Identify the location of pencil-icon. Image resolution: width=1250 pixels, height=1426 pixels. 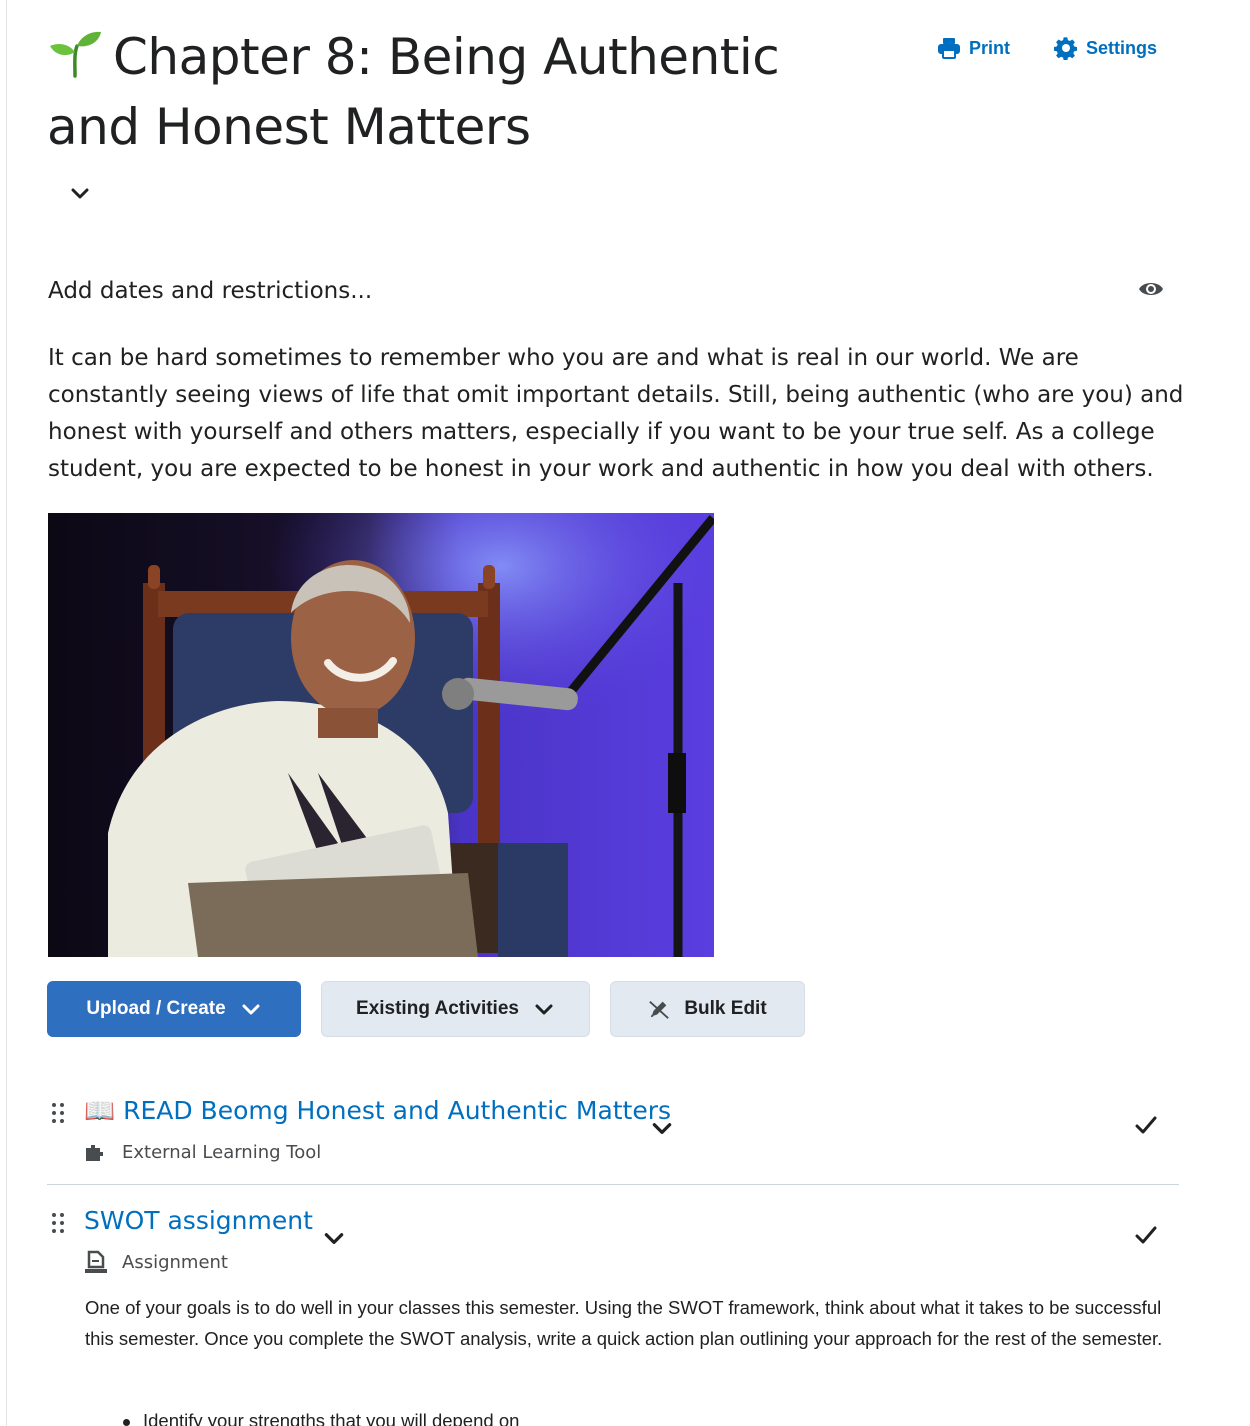
(659, 1009).